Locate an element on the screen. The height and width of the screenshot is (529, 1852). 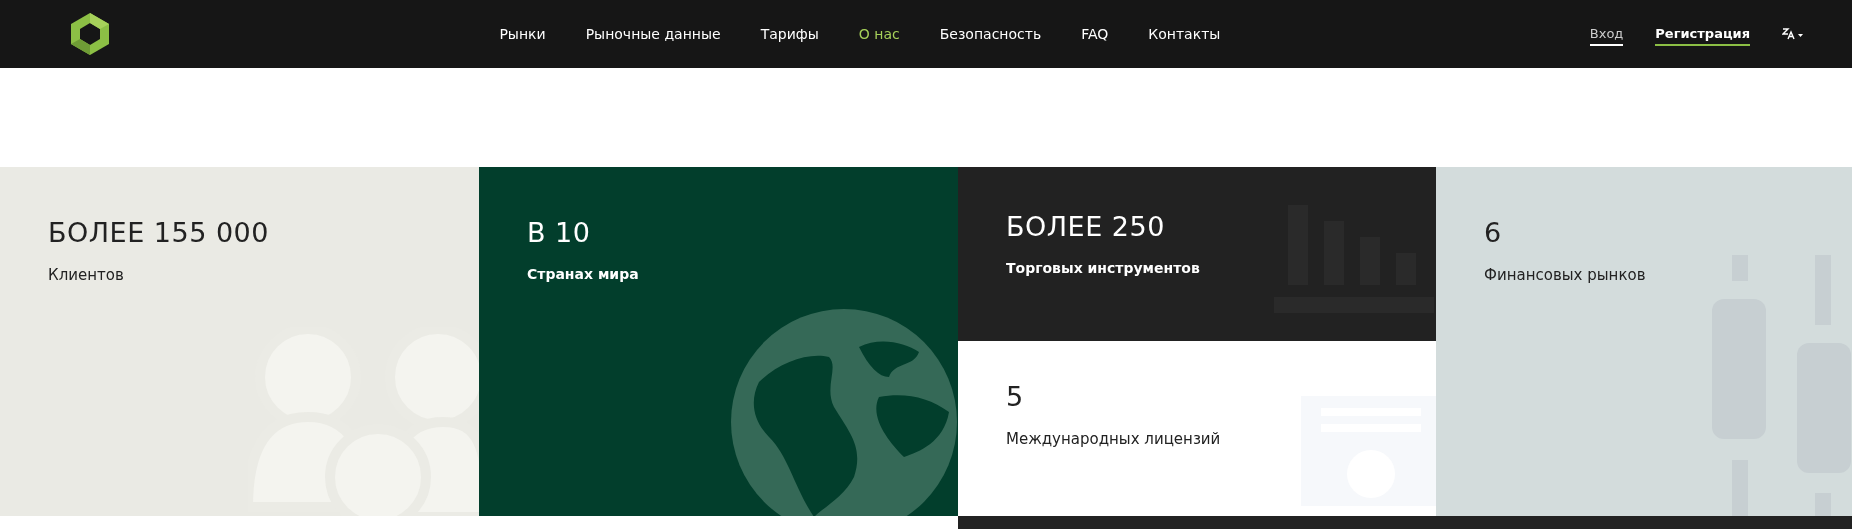
stat-value: 6 is located at coordinates (1493, 232).